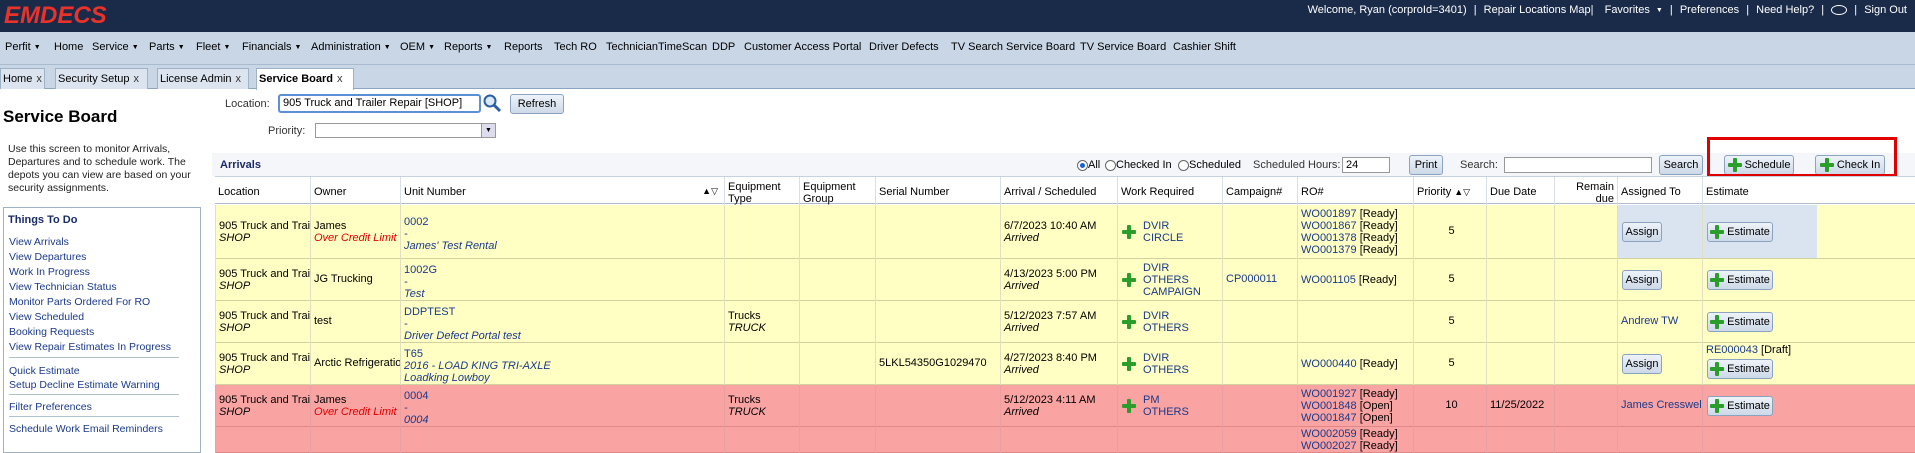 The width and height of the screenshot is (1915, 453). Describe the element at coordinates (90, 347) in the screenshot. I see `link-view-repair-estimates: View Repair Estimates In Progress` at that location.